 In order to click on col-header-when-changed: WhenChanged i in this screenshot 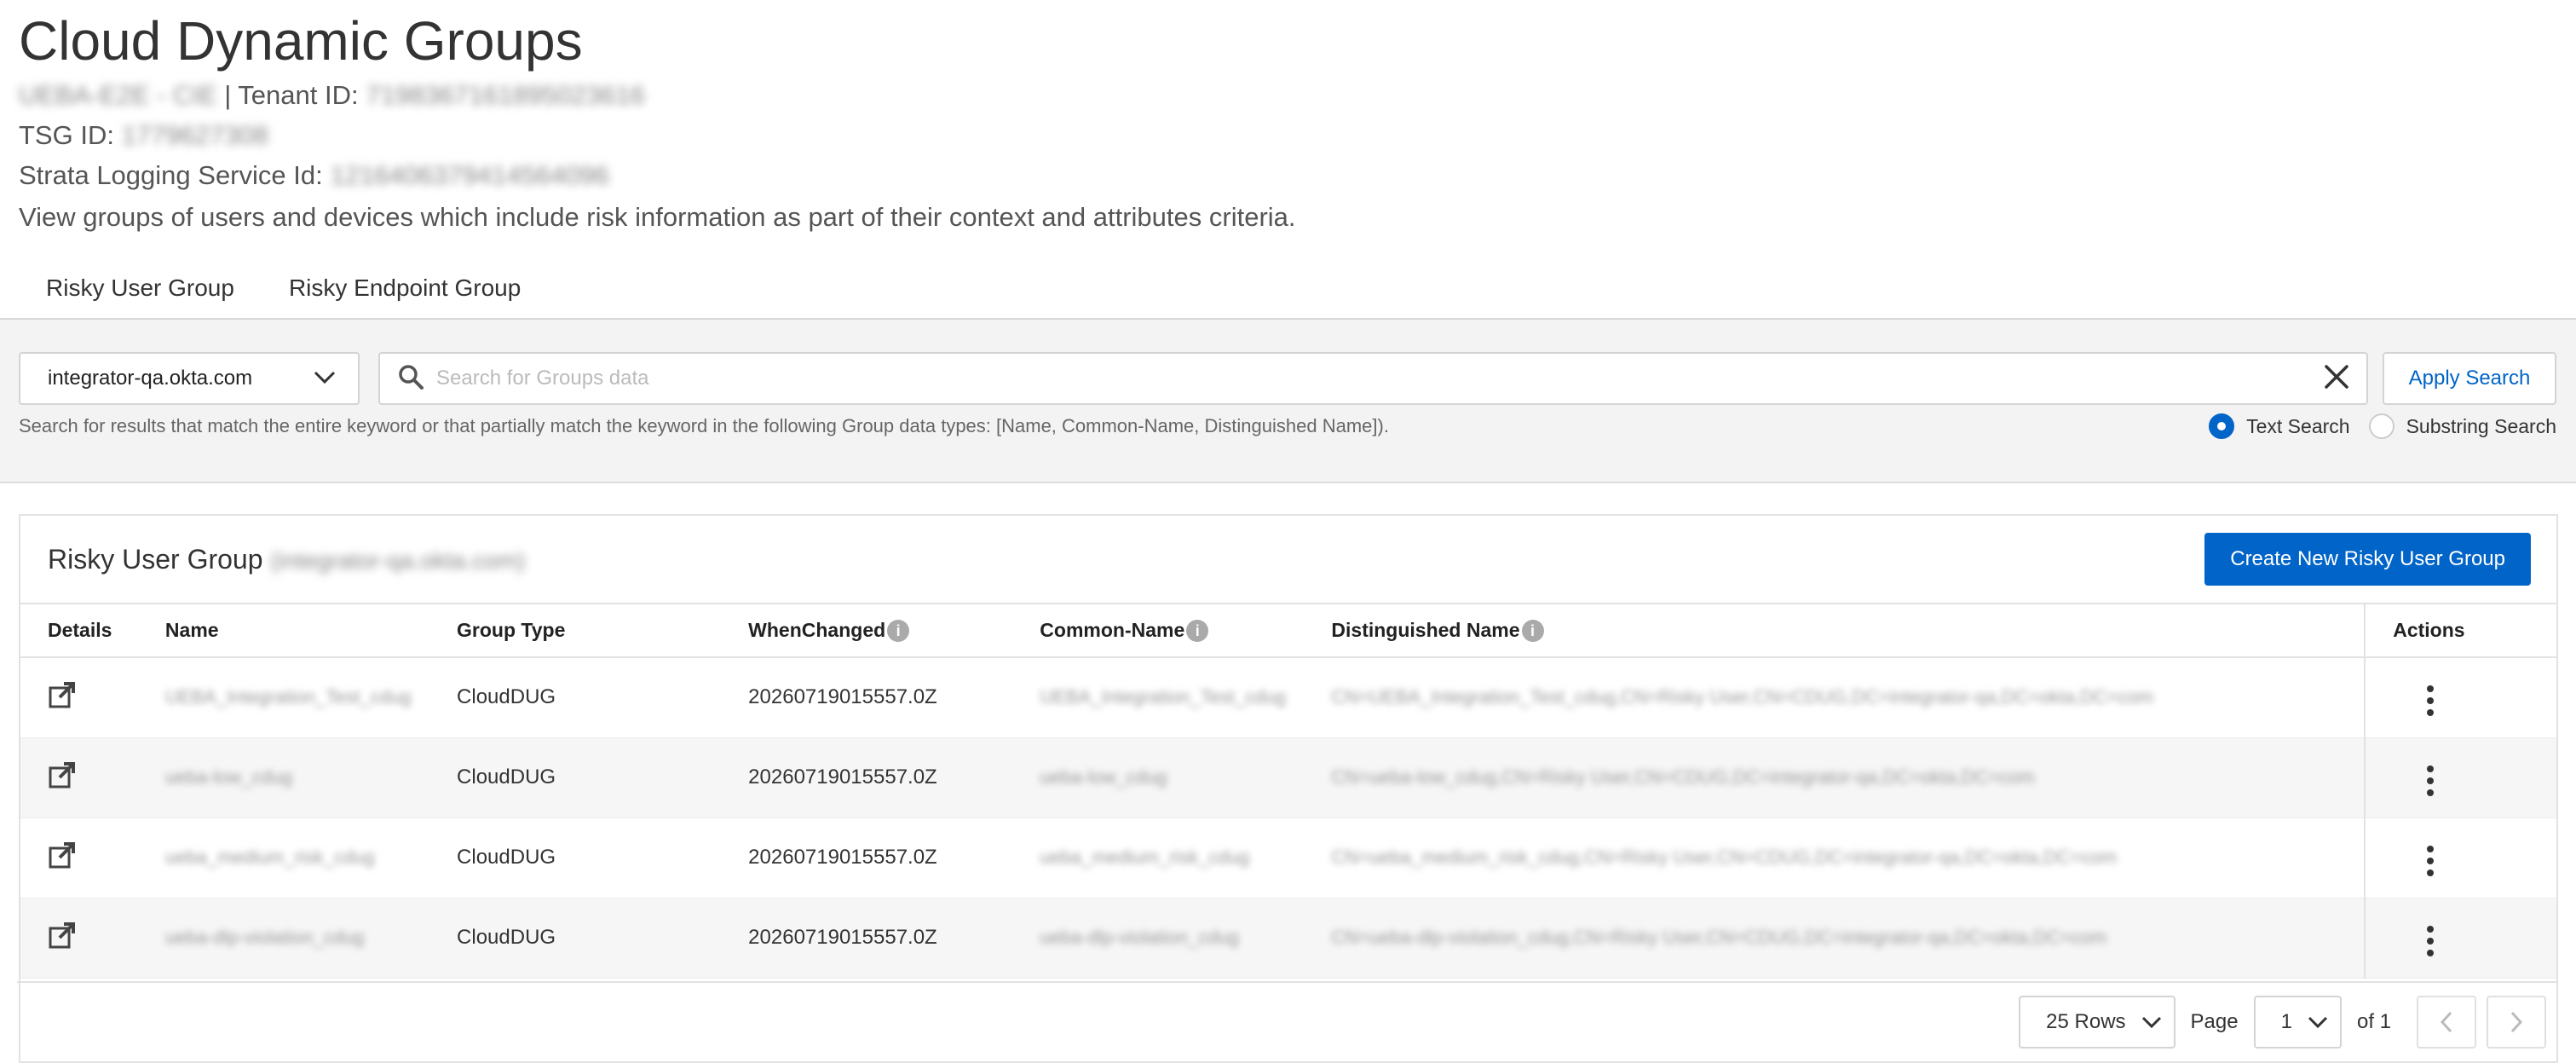, I will do `click(886, 631)`.